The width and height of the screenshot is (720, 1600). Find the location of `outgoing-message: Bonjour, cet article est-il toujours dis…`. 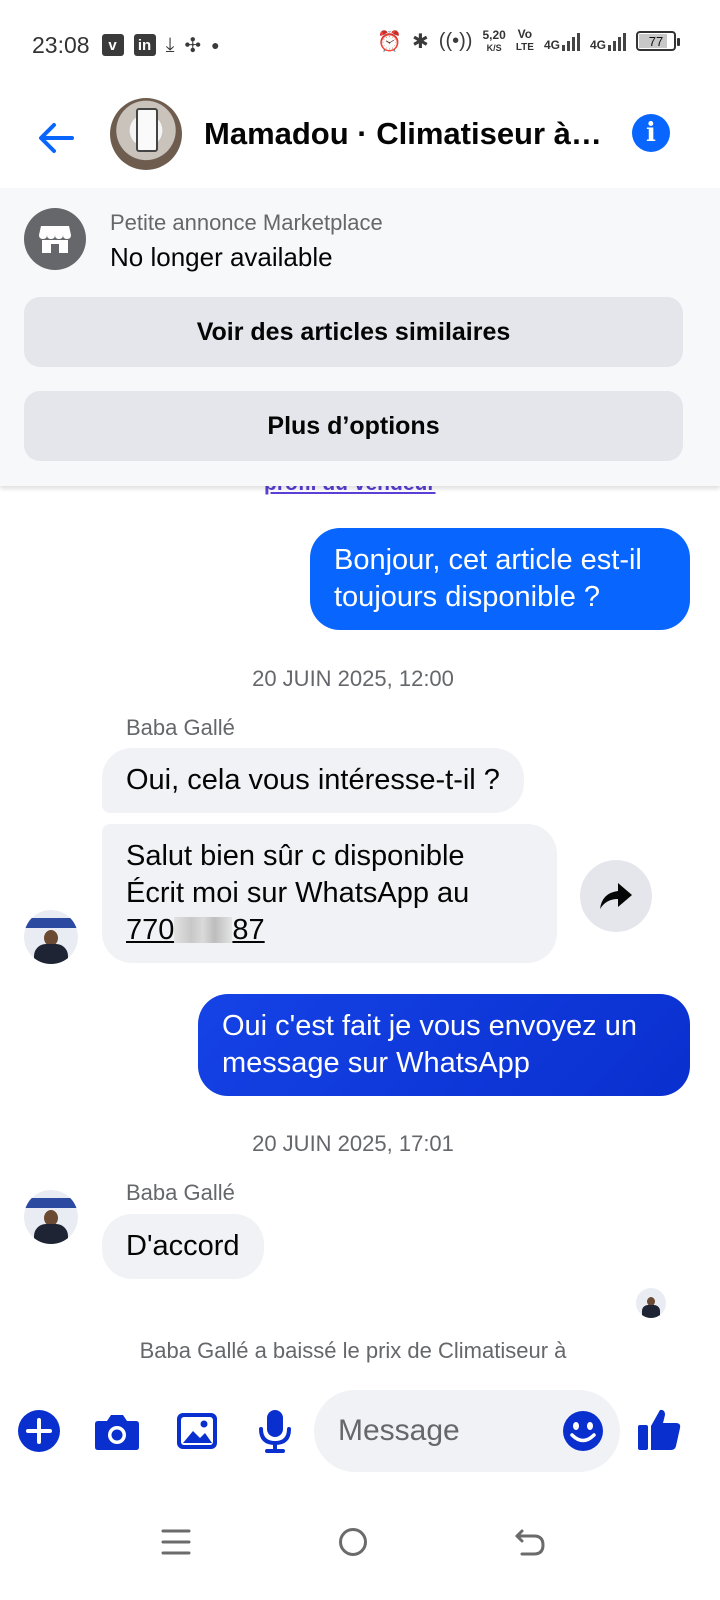

outgoing-message: Bonjour, cet article est-il toujours dis… is located at coordinates (500, 579).